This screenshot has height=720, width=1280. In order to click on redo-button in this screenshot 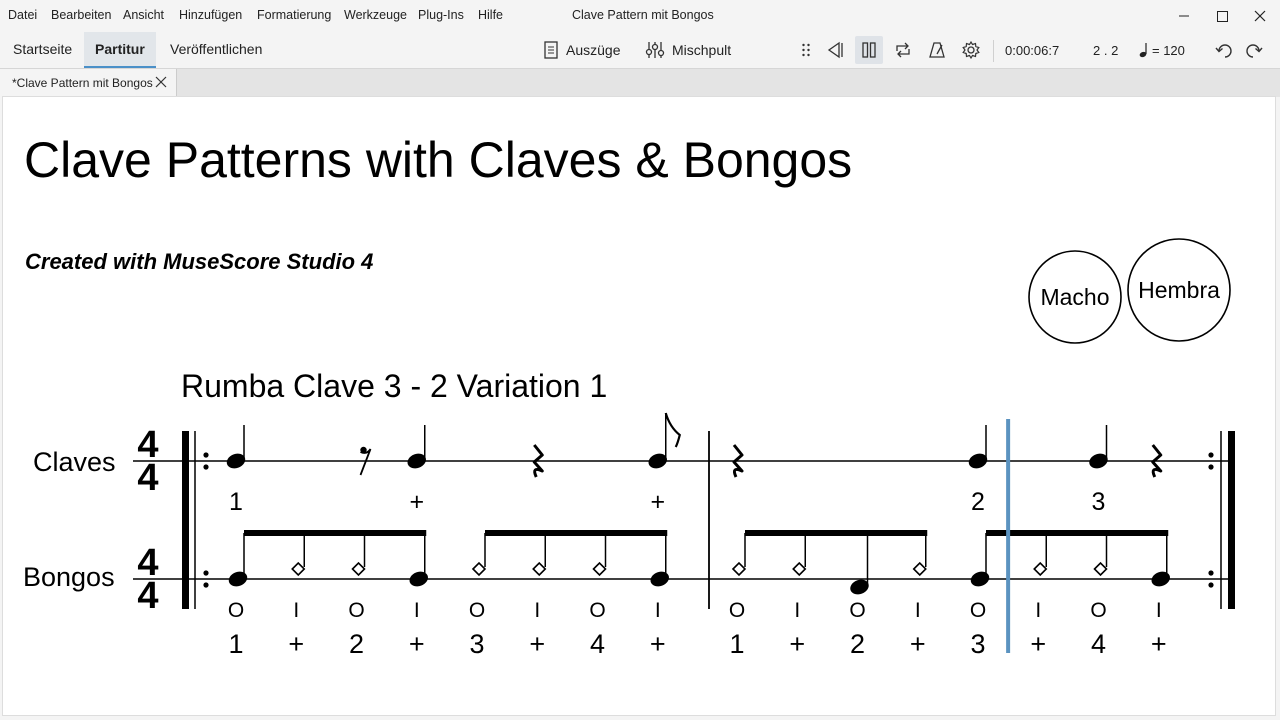, I will do `click(1254, 50)`.